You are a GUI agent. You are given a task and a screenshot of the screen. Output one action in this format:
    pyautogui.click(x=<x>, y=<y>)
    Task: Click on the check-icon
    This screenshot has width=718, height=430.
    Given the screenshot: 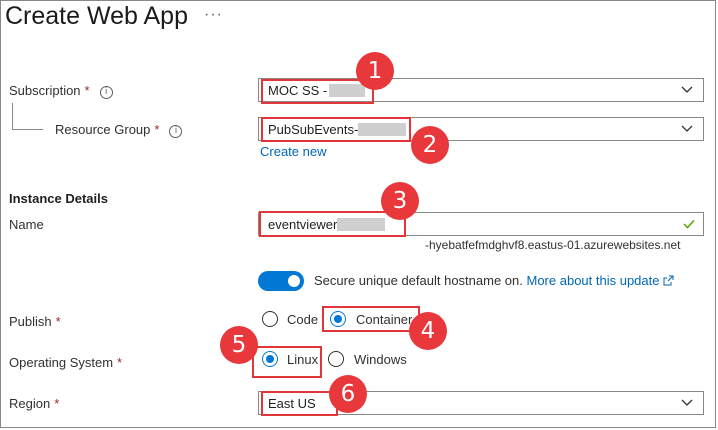 What is the action you would take?
    pyautogui.click(x=689, y=224)
    